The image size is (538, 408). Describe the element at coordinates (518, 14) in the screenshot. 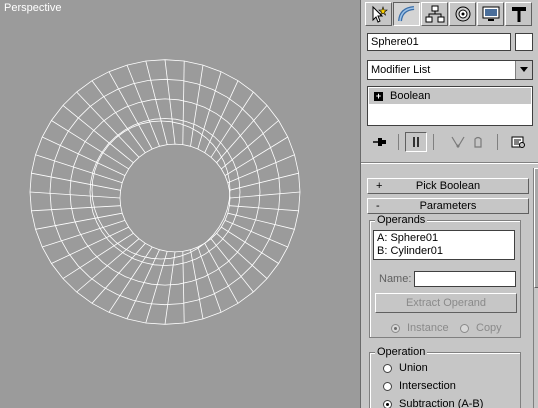

I see `utilities-tab` at that location.